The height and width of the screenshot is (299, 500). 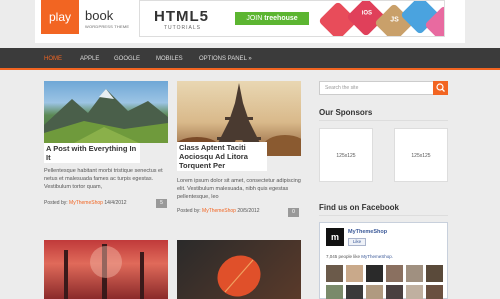 What do you see at coordinates (359, 207) in the screenshot?
I see `facebook-widget-title: Find us on Facebook` at bounding box center [359, 207].